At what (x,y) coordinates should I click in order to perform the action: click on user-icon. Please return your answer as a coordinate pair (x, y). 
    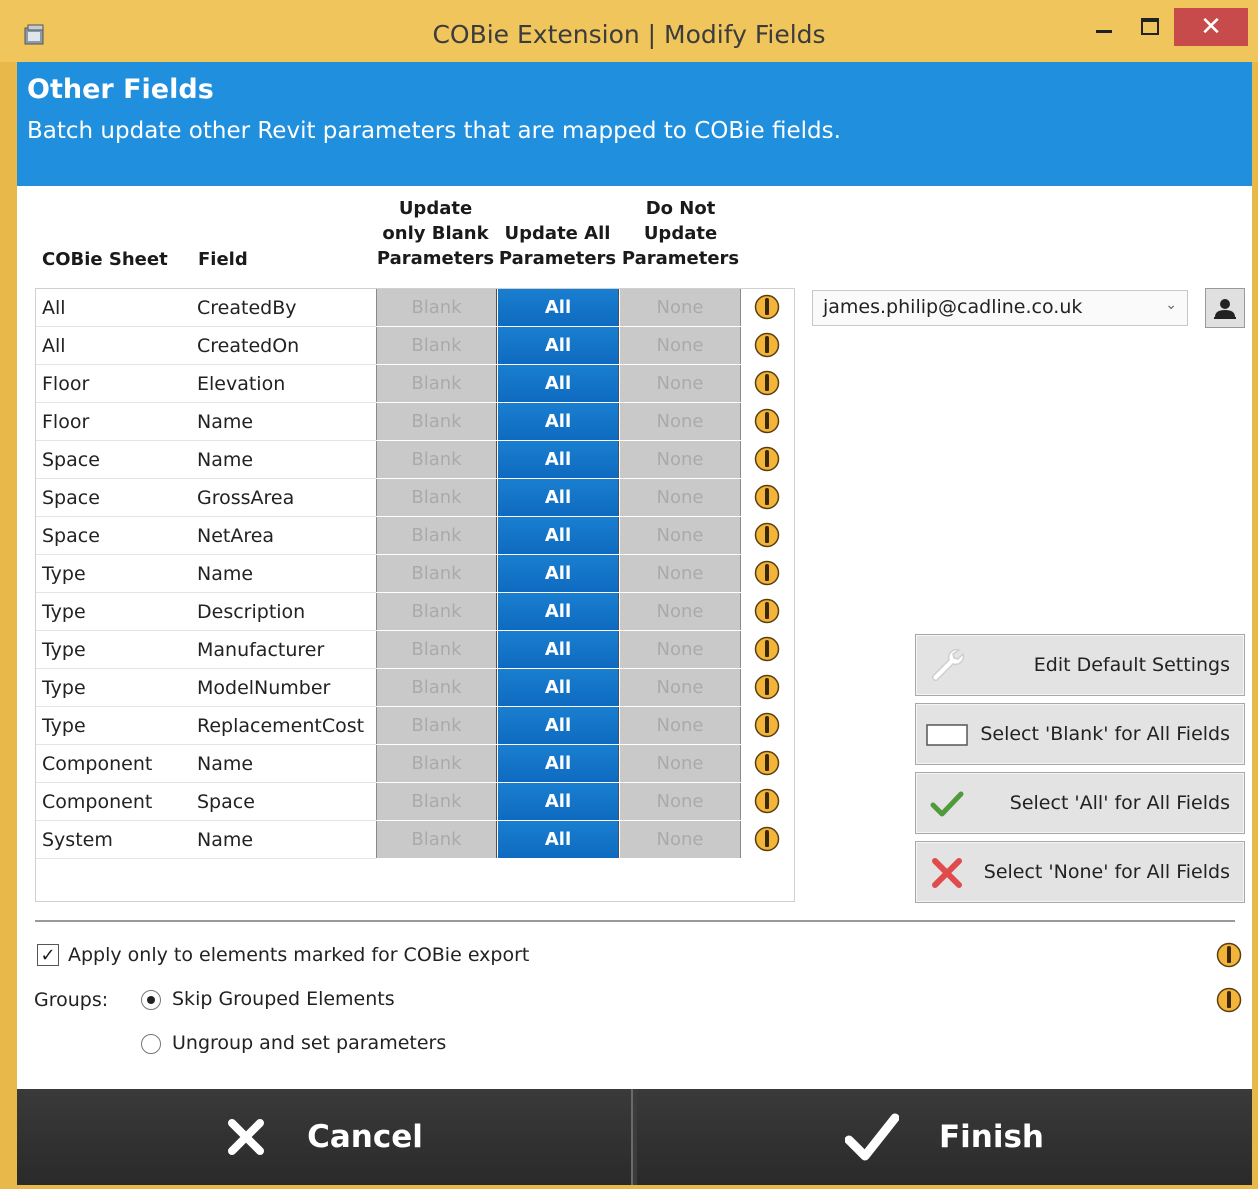
    Looking at the image, I should click on (1225, 309).